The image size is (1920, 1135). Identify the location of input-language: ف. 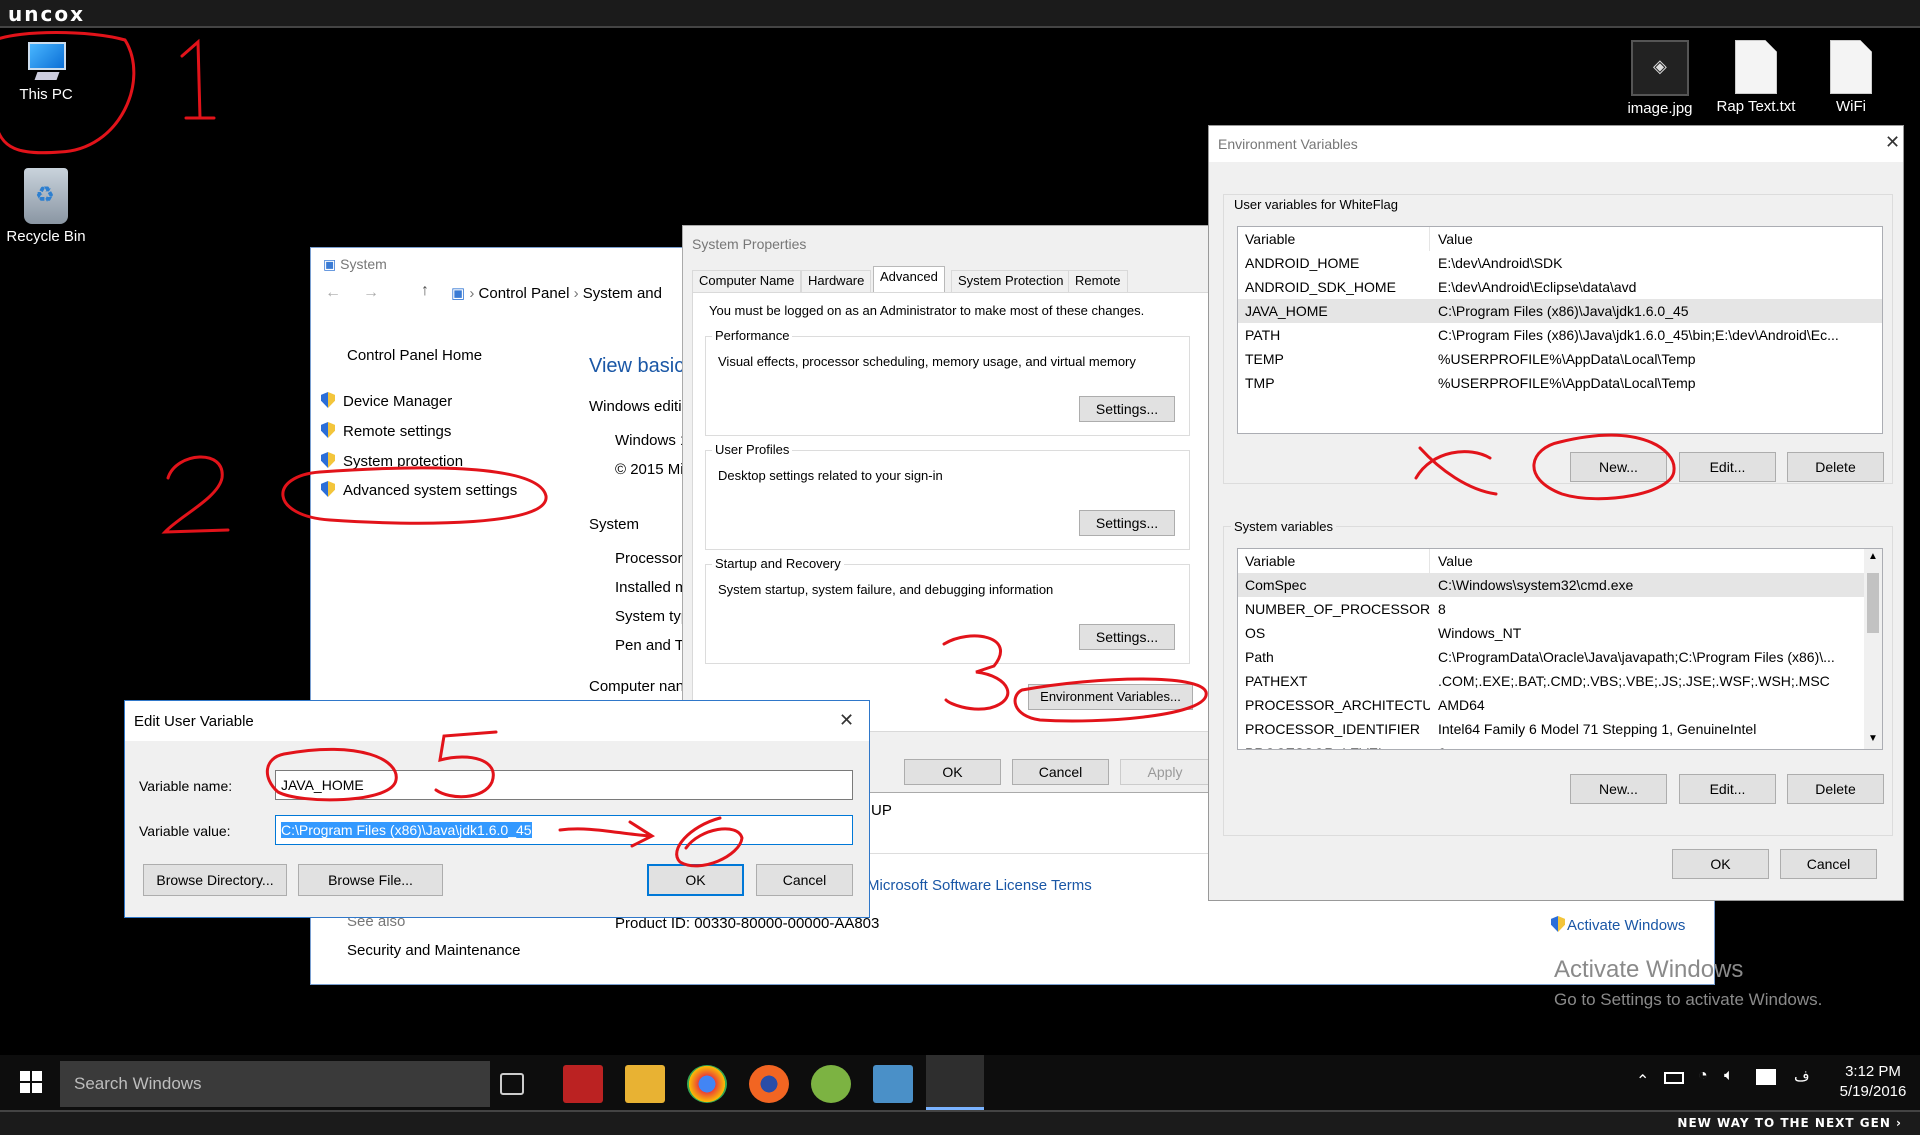
(1802, 1076).